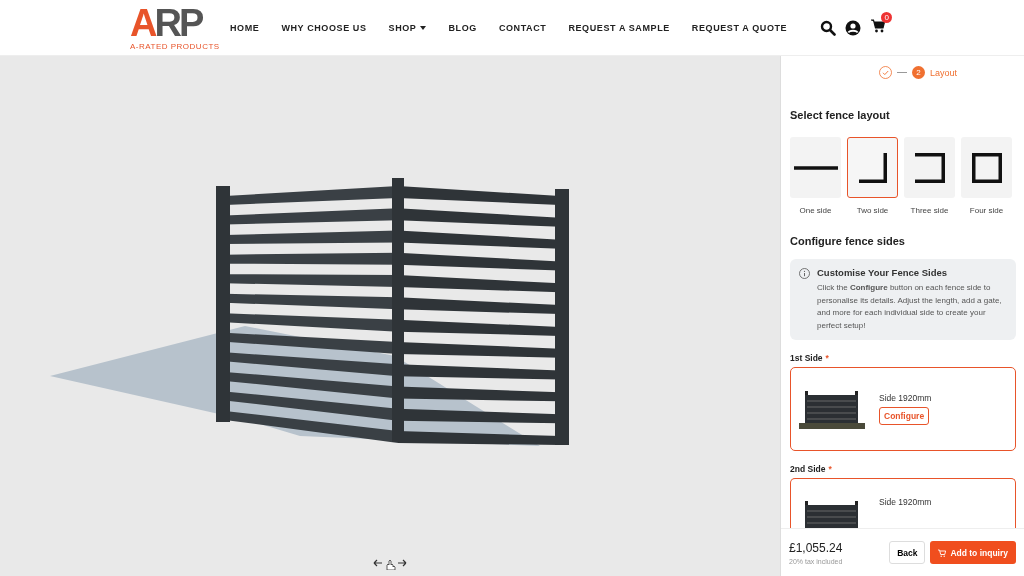 The image size is (1024, 576). Describe the element at coordinates (804, 273) in the screenshot. I see `info-icon` at that location.